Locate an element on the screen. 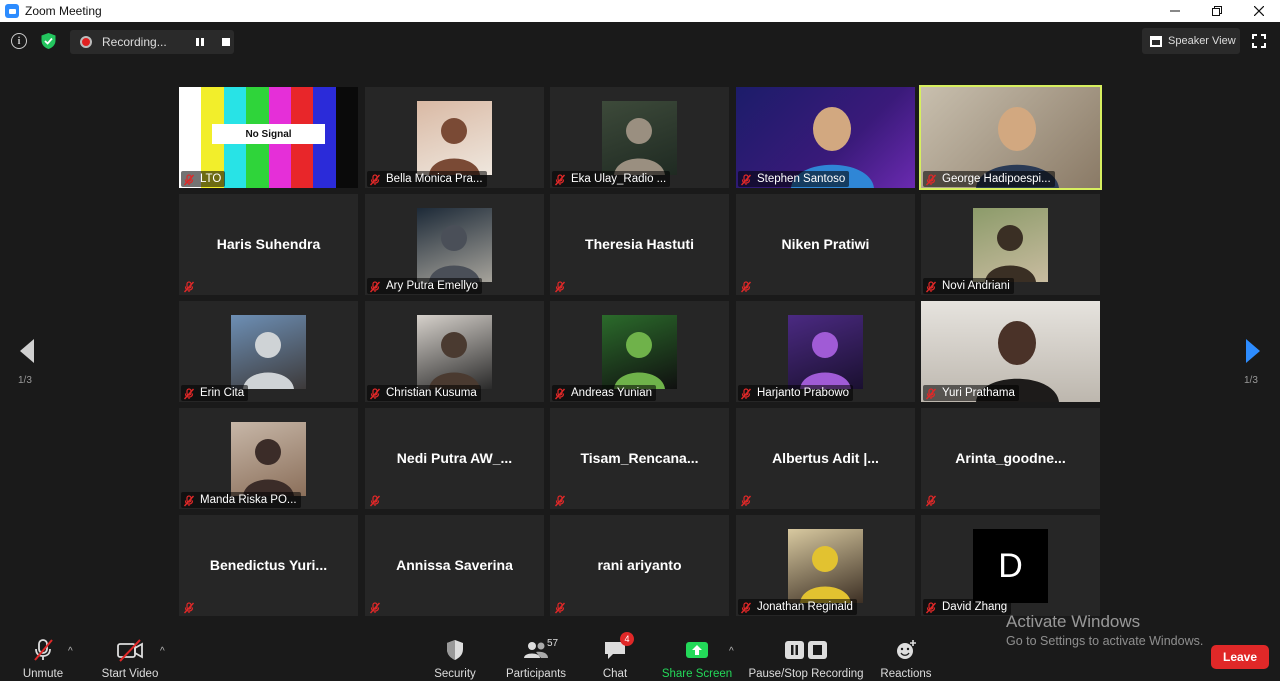 This screenshot has height=681, width=1280. participants-count: 57 is located at coordinates (553, 643).